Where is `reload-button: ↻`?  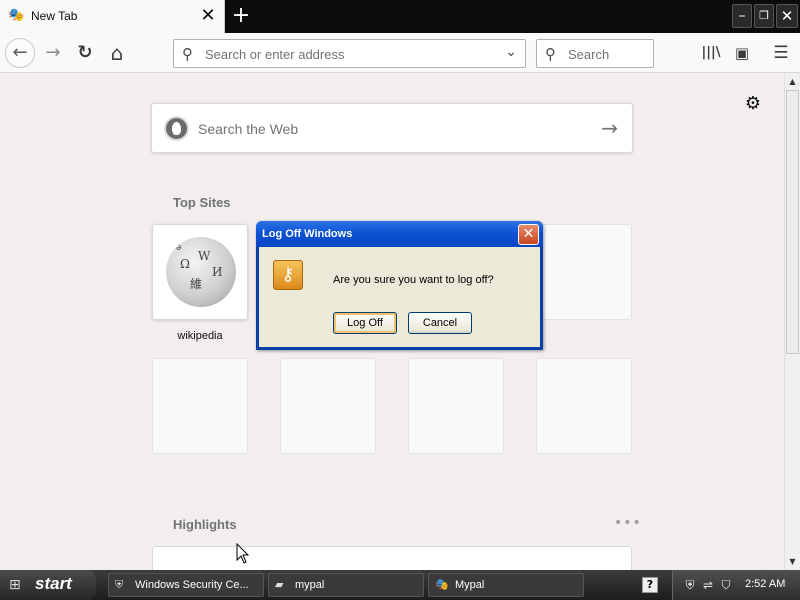
reload-button: ↻ is located at coordinates (85, 53).